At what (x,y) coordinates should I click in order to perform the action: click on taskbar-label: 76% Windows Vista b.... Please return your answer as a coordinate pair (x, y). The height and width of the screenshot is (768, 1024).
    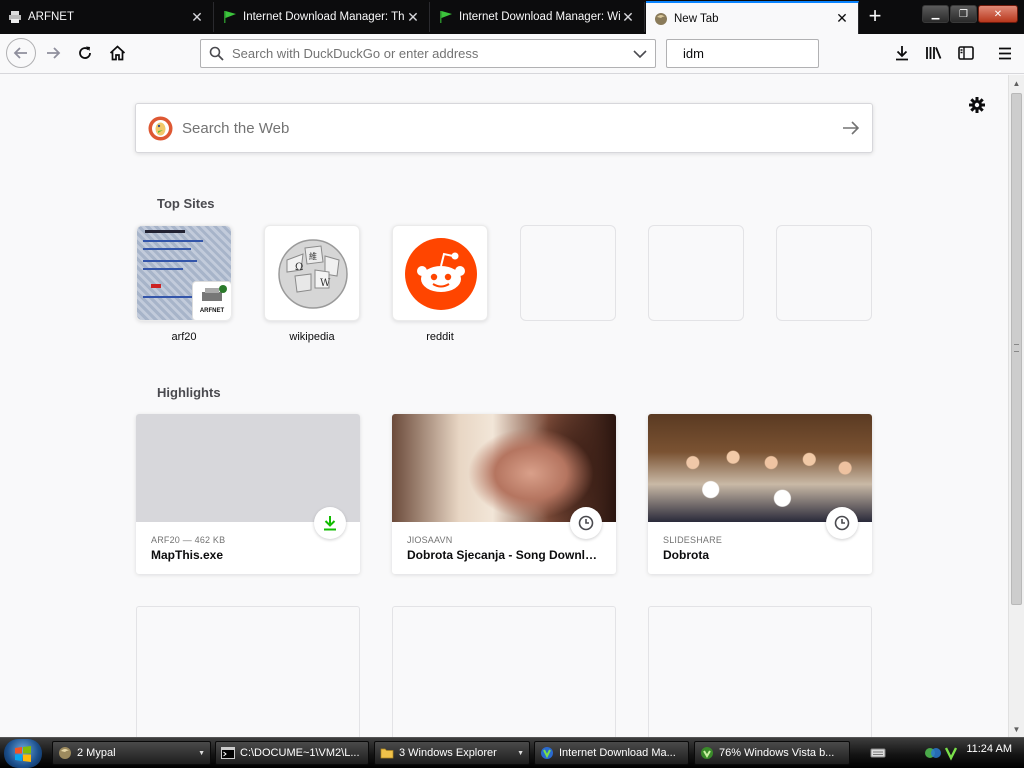
    Looking at the image, I should click on (777, 753).